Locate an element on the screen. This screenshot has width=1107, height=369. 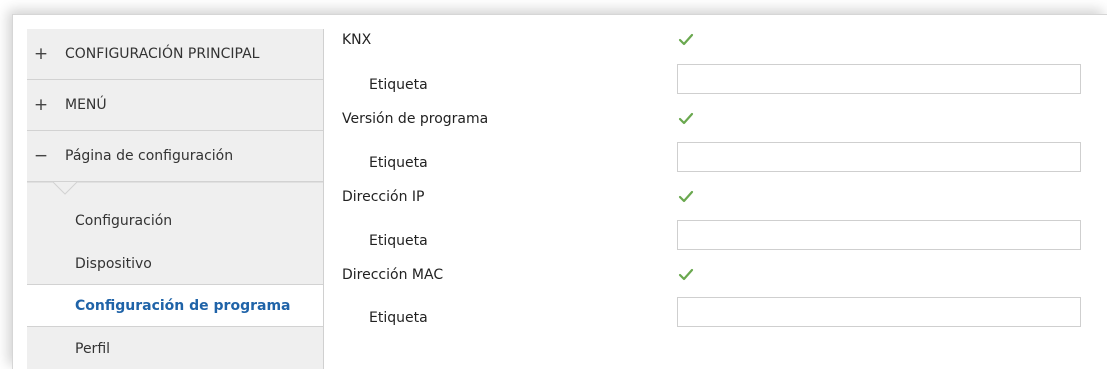
sidebar-group-label: CONFIGURACIÓN PRINCIPAL is located at coordinates (162, 54).